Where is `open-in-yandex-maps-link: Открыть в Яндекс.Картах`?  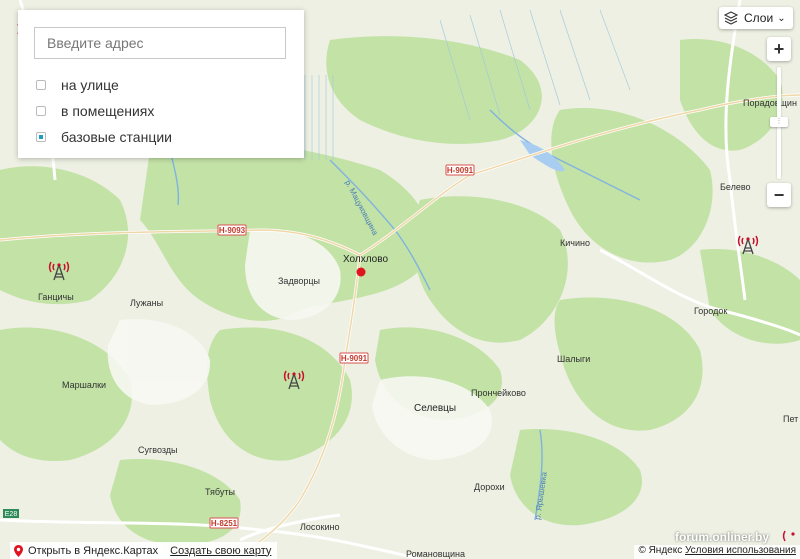 open-in-yandex-maps-link: Открыть в Яндекс.Картах is located at coordinates (87, 550).